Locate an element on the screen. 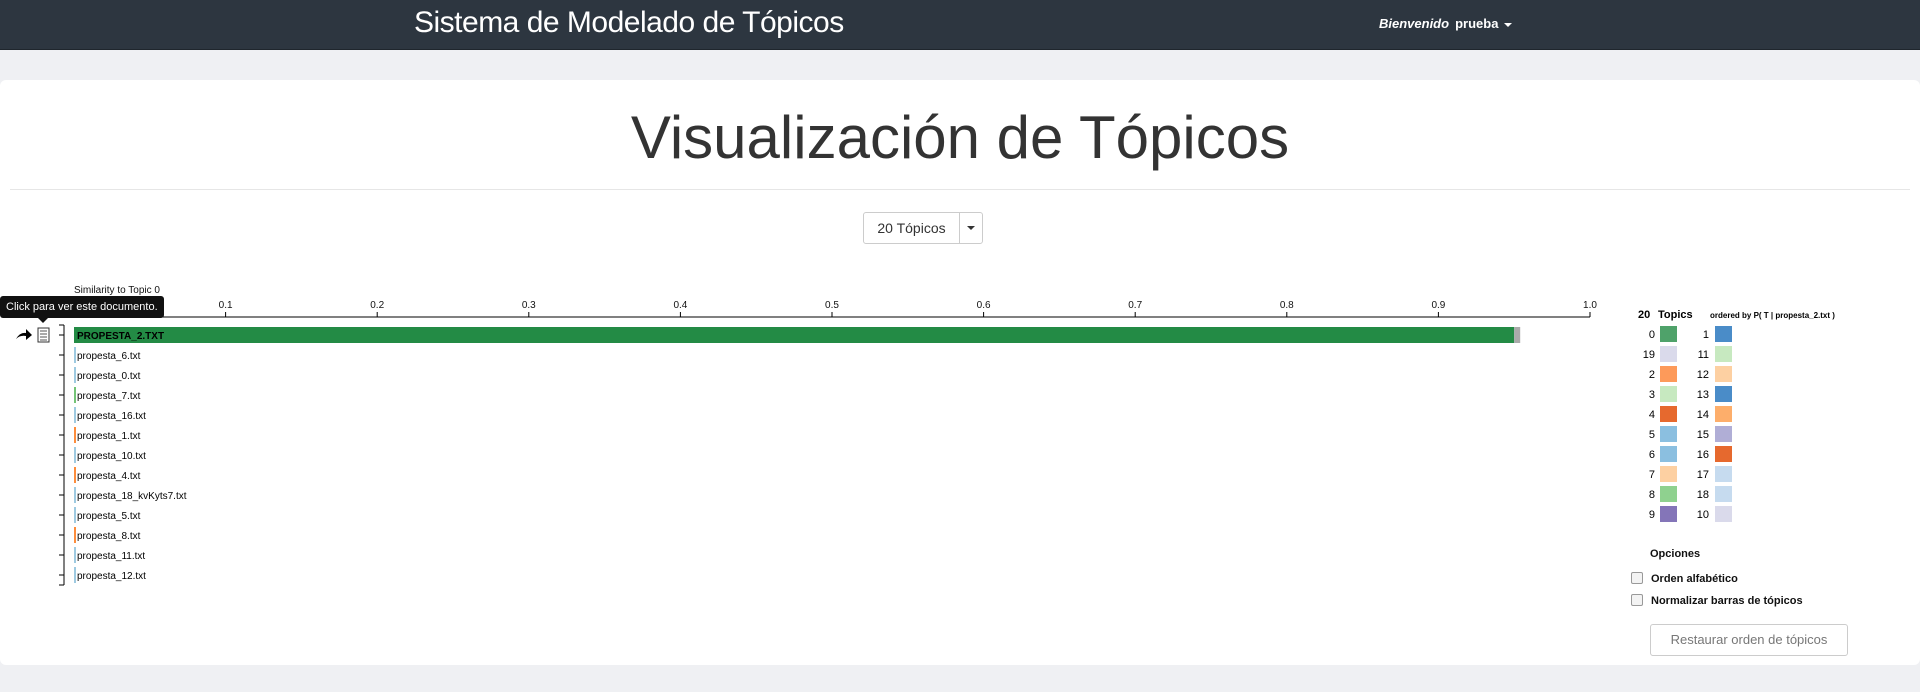  document-label: PROPESTA_2.TXT is located at coordinates (120, 336).